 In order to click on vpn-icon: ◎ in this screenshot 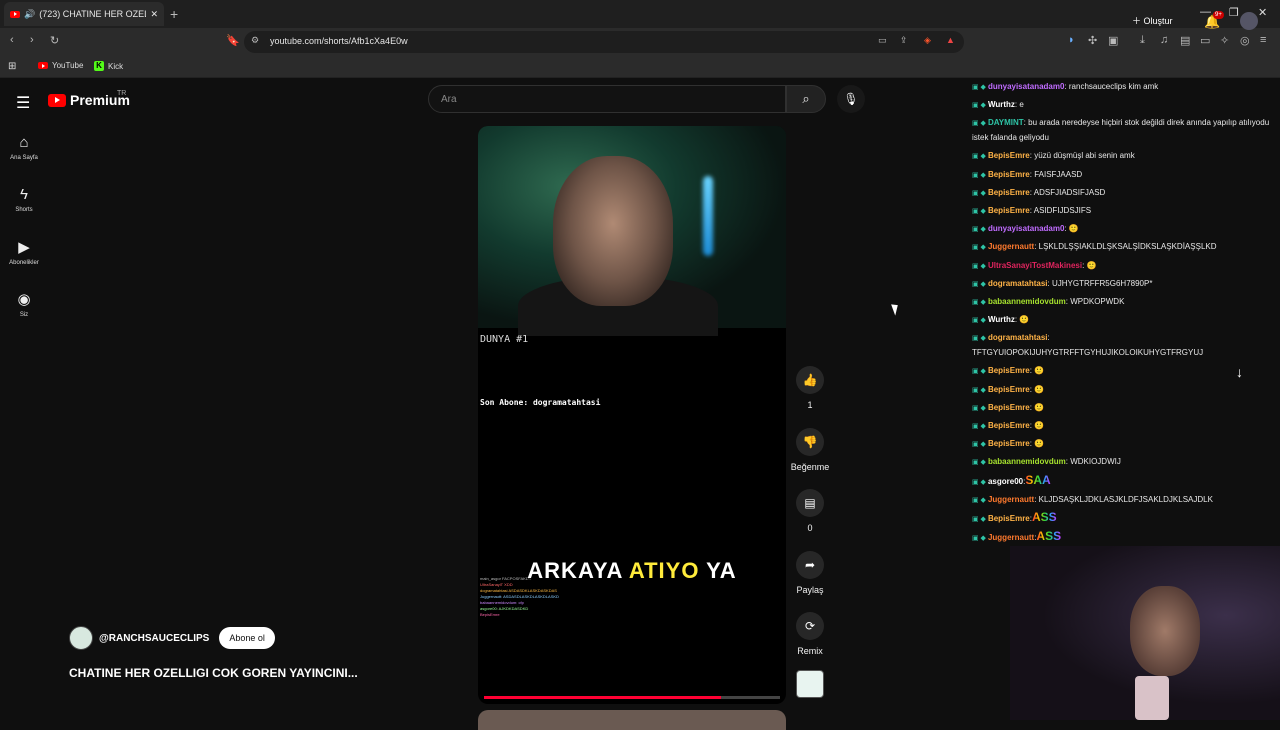, I will do `click(1245, 40)`.